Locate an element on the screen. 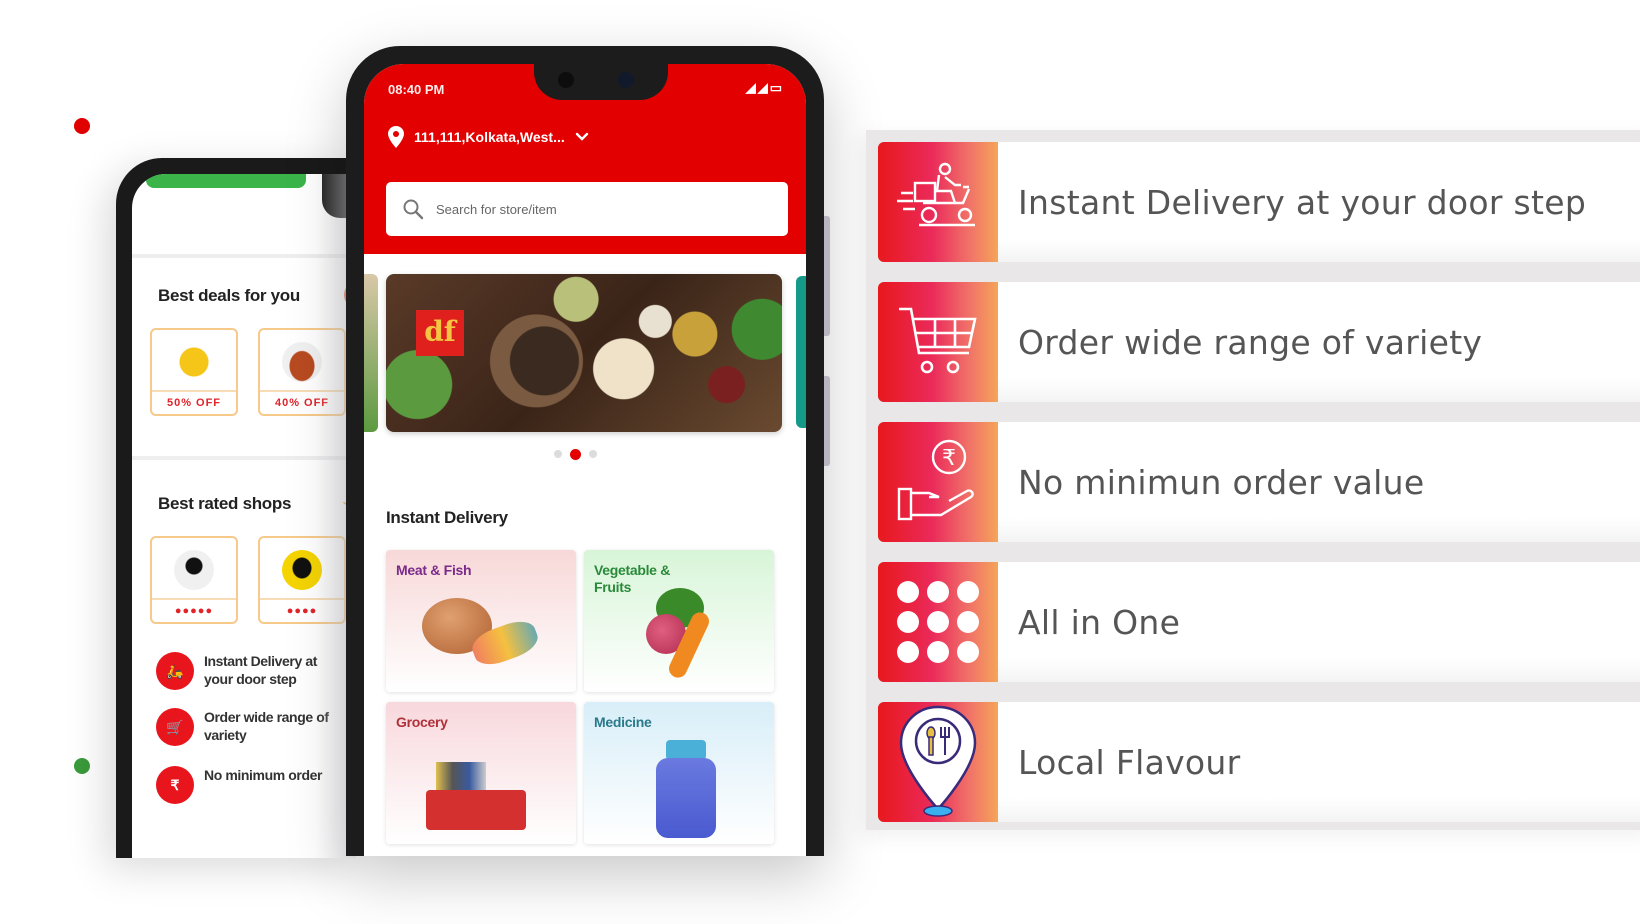  feature-label-box: Local Flavour is located at coordinates (1319, 762).